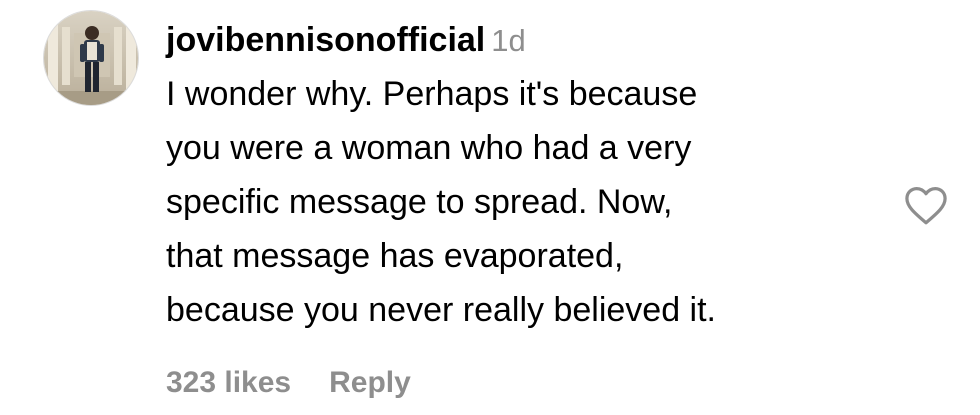 The width and height of the screenshot is (980, 415). What do you see at coordinates (325, 40) in the screenshot?
I see `username-link: jovibennisonofficial` at bounding box center [325, 40].